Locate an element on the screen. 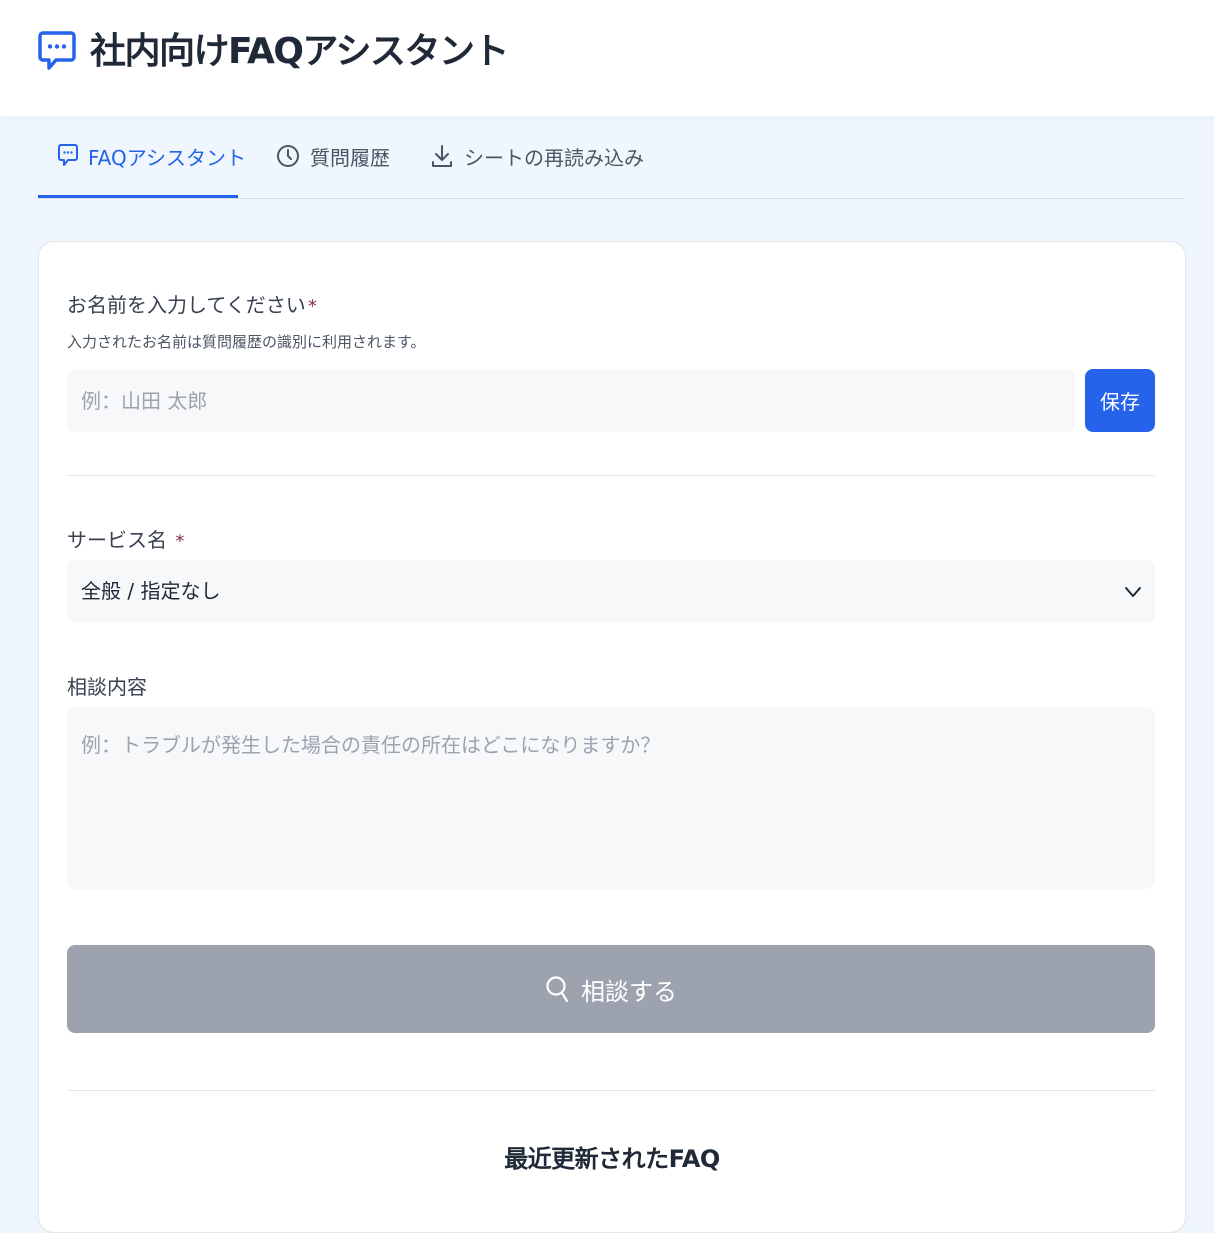  name-field-hint: 入力されたお名前は質問履歴の識別に利用されます。 is located at coordinates (246, 342).